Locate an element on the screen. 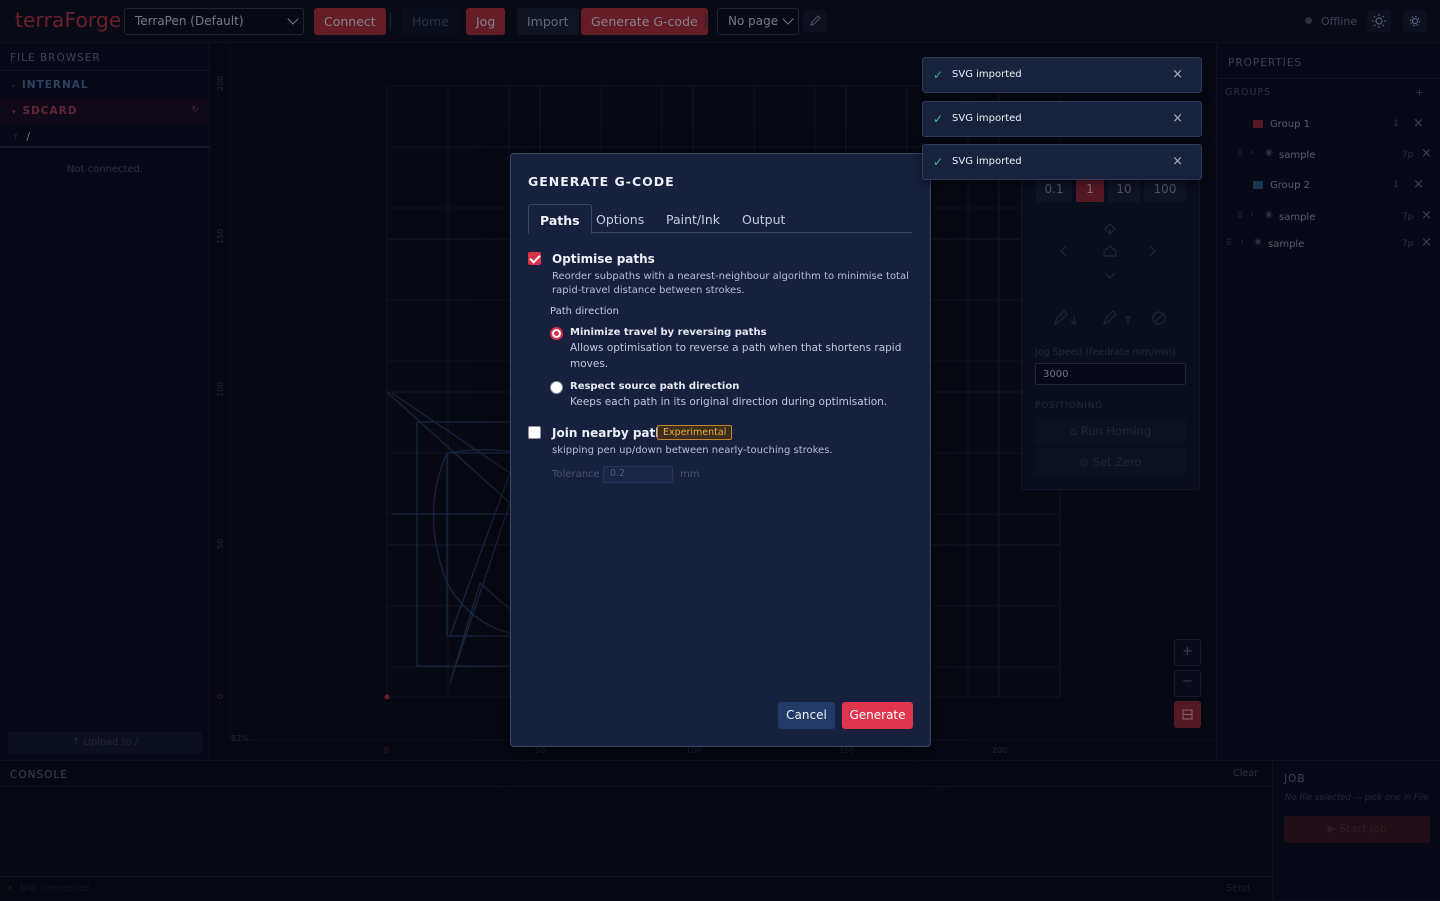 The image size is (1440, 901). cancel-button: Cancel is located at coordinates (806, 715).